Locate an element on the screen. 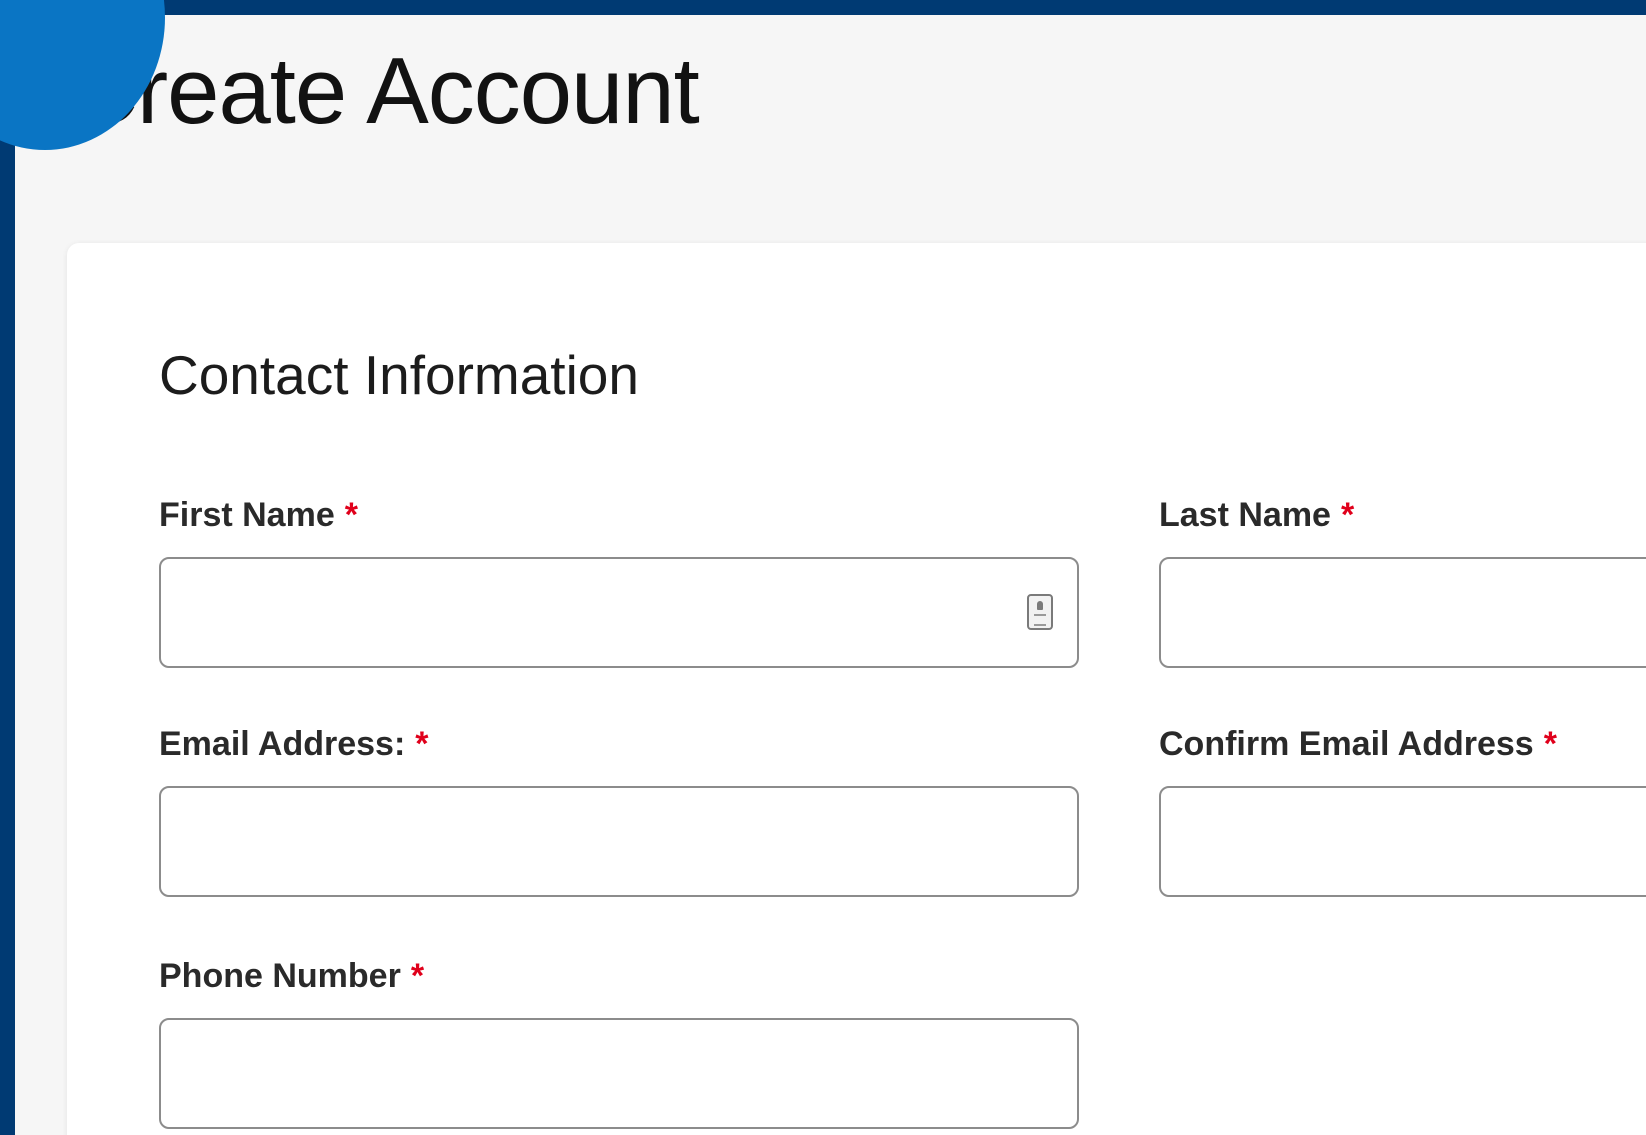 The image size is (1646, 1135). phone-label: Phone Number * is located at coordinates (619, 976).